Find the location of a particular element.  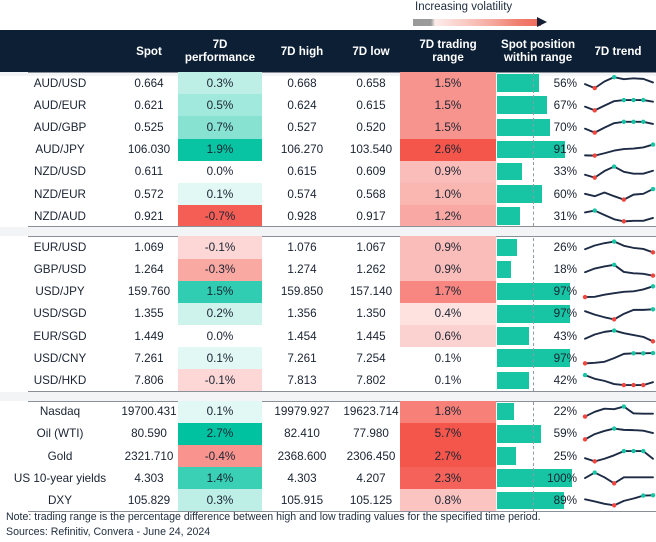

table-row: NZD/EUR 0.572 0.1% 0.574 0.568 1.0% 60% is located at coordinates (328, 194).